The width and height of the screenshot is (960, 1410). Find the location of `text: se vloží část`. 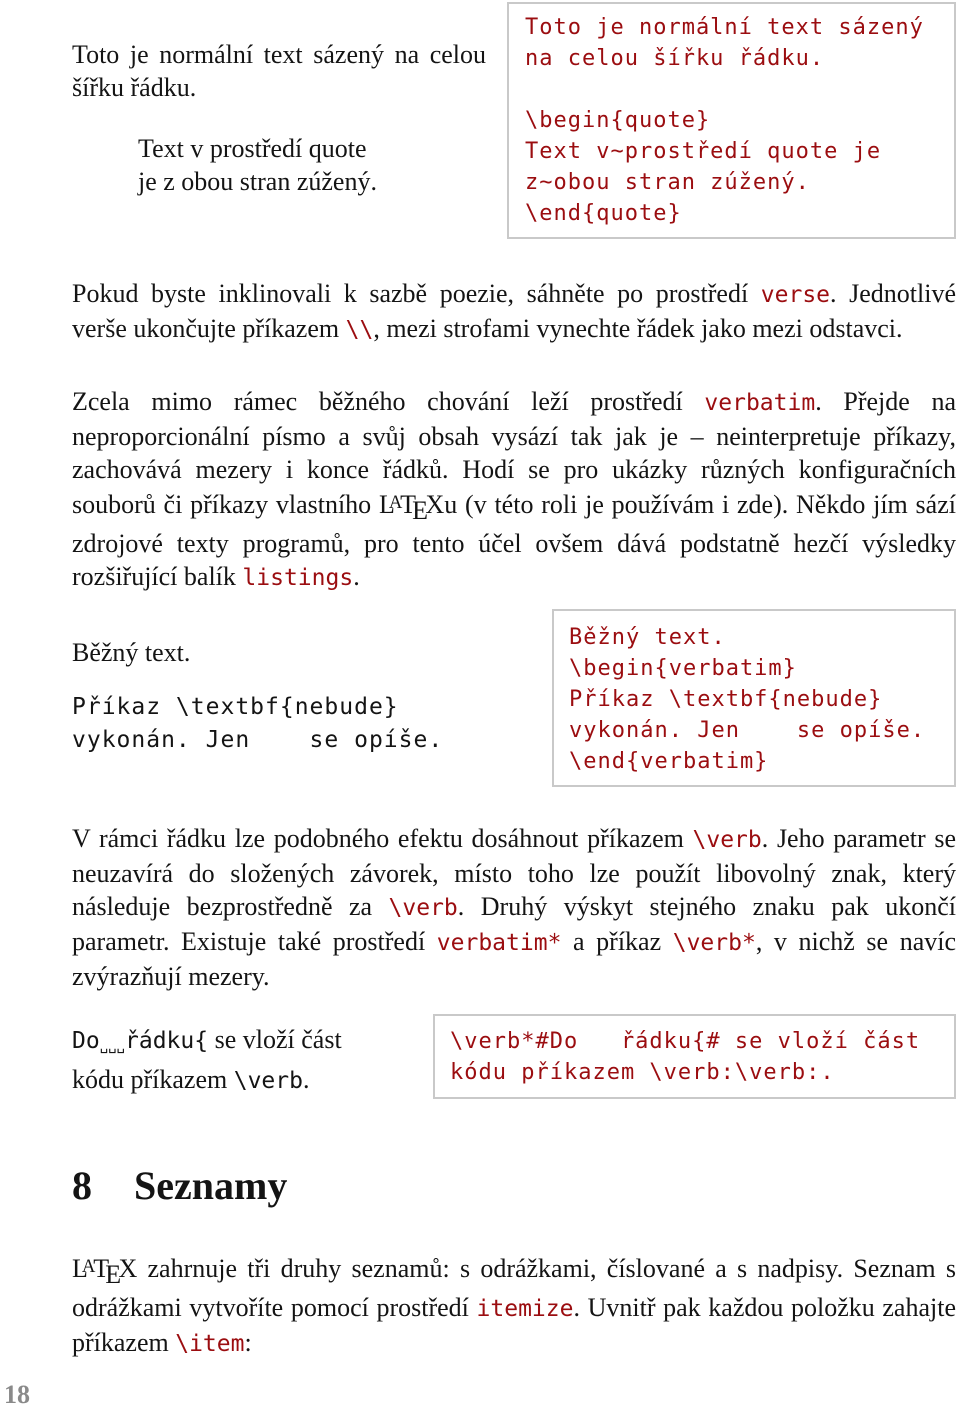

text: se vloží část is located at coordinates (275, 1039).